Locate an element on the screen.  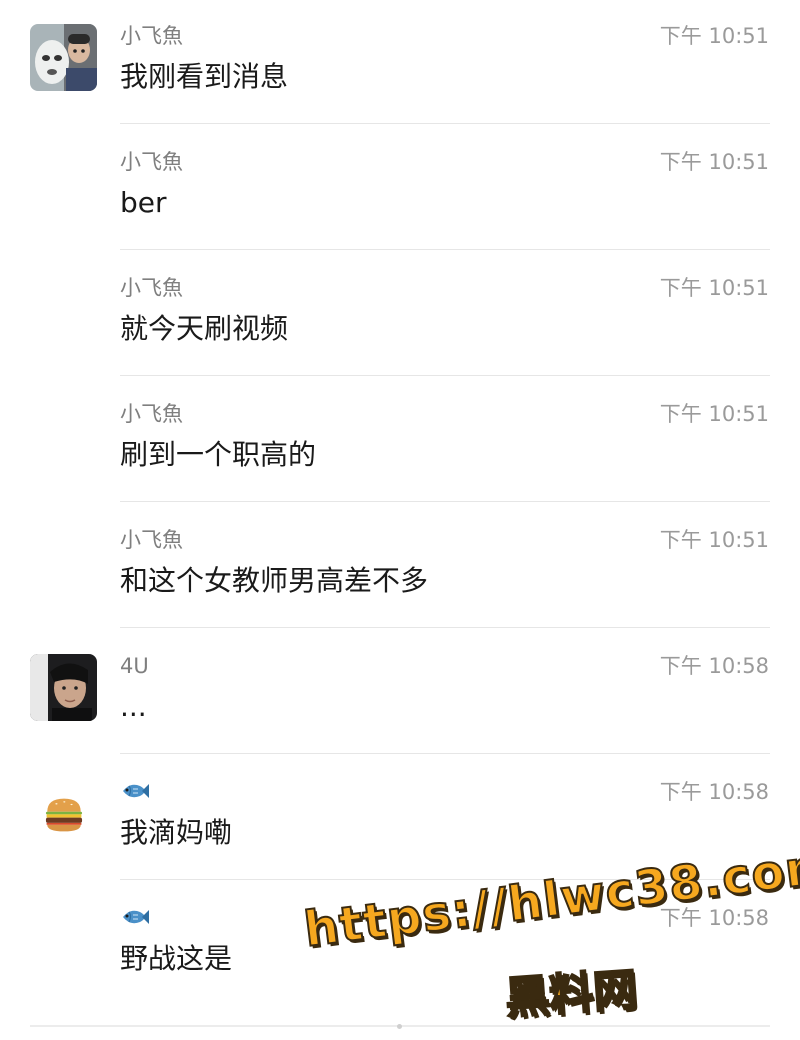
message-item: 小飞魚 下午 10:51 就今天刷视频 is located at coordinates (400, 315).